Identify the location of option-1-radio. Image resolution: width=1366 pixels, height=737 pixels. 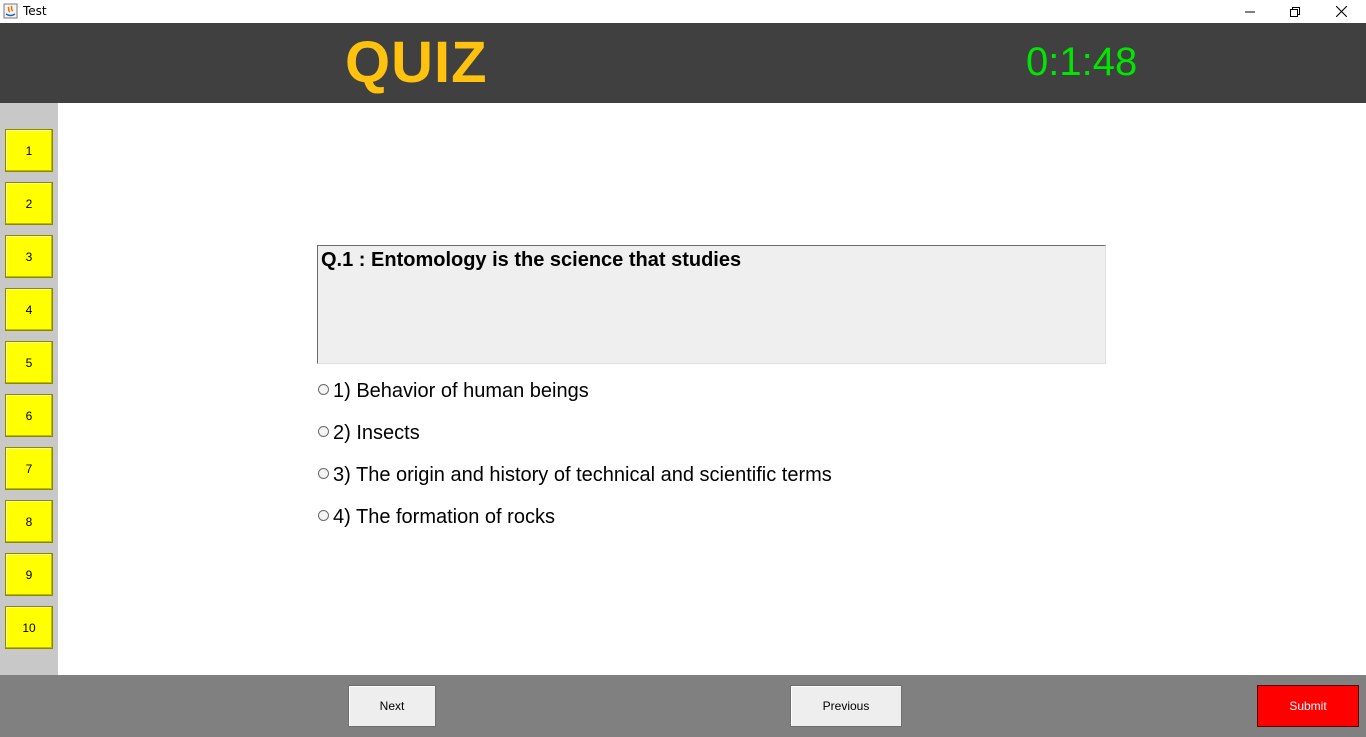
(323, 389).